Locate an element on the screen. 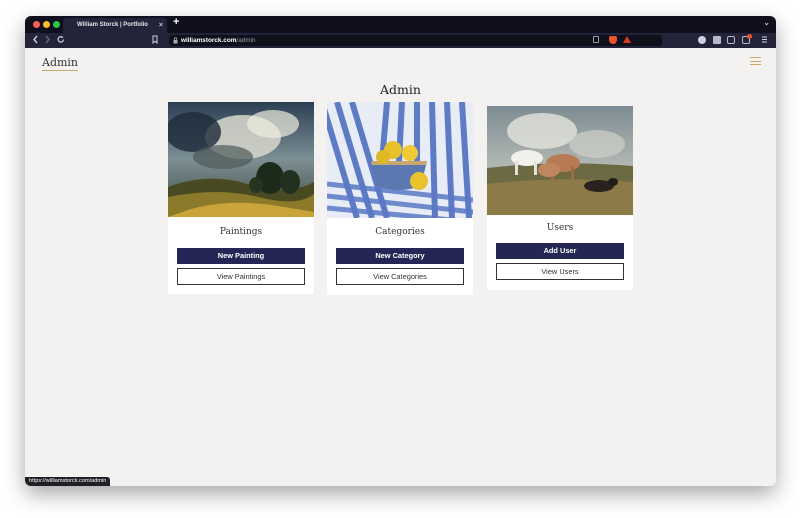  tab-bar: William Storck | Portfolio × + ⌄ is located at coordinates (400, 24).